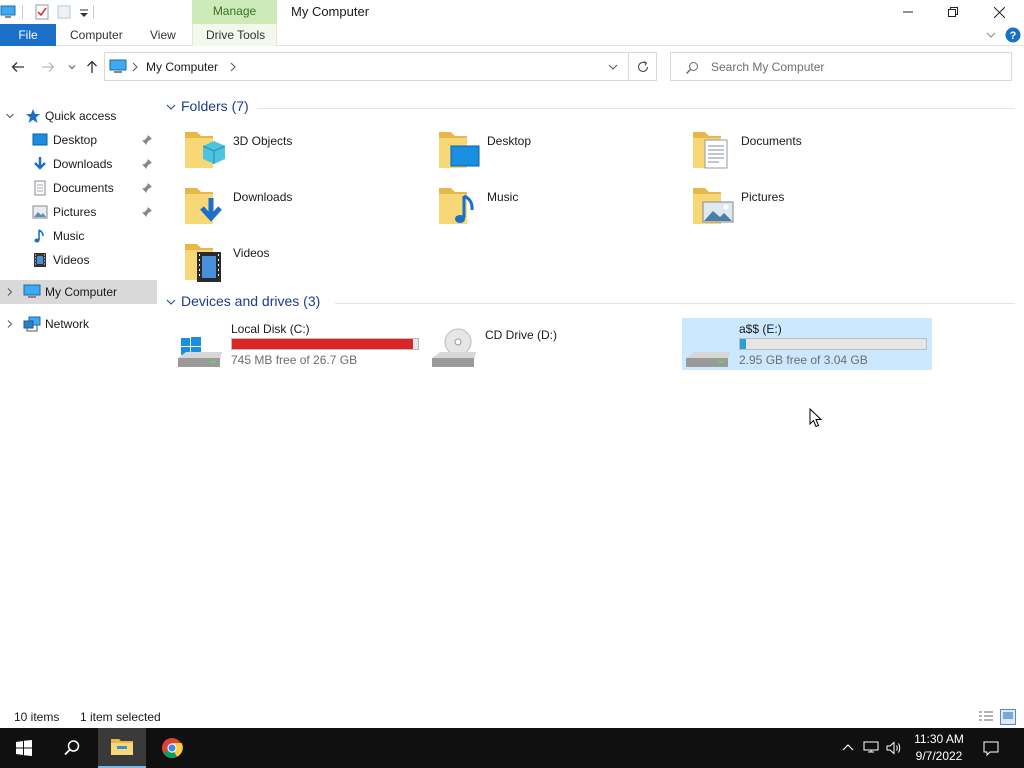 This screenshot has width=1024, height=768. I want to click on recent-locations-button, so click(72, 67).